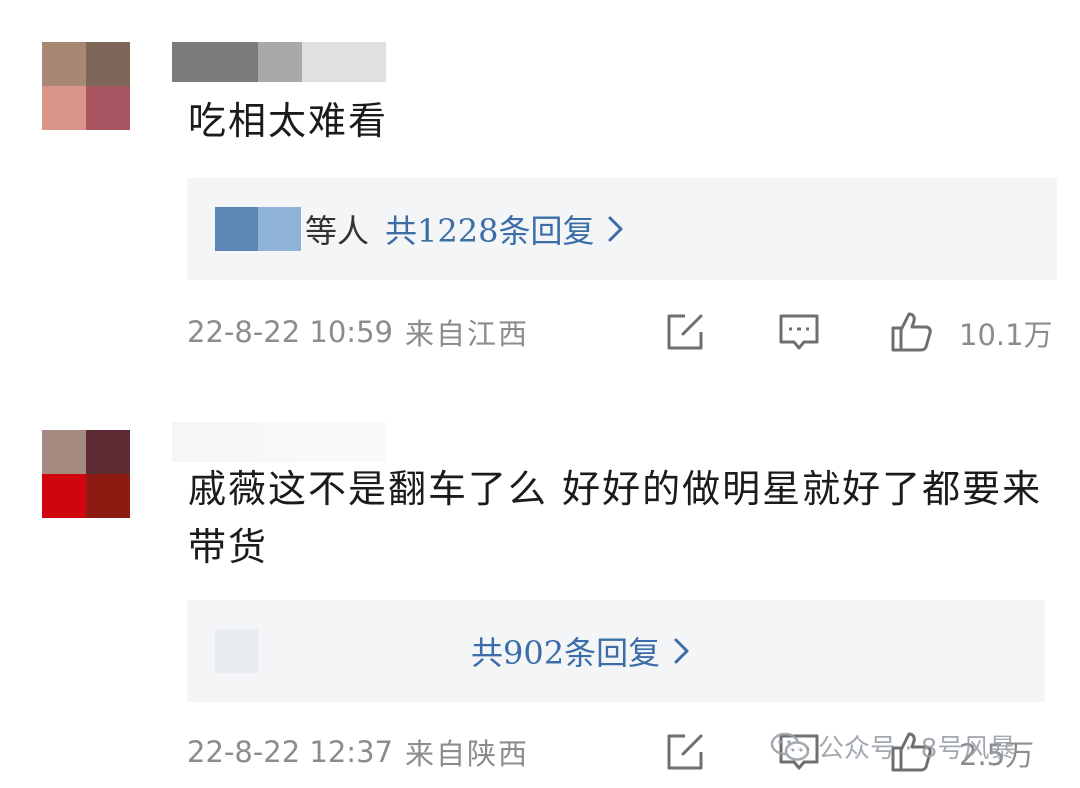 The height and width of the screenshot is (788, 1080). I want to click on location: 来自江西, so click(466, 334).